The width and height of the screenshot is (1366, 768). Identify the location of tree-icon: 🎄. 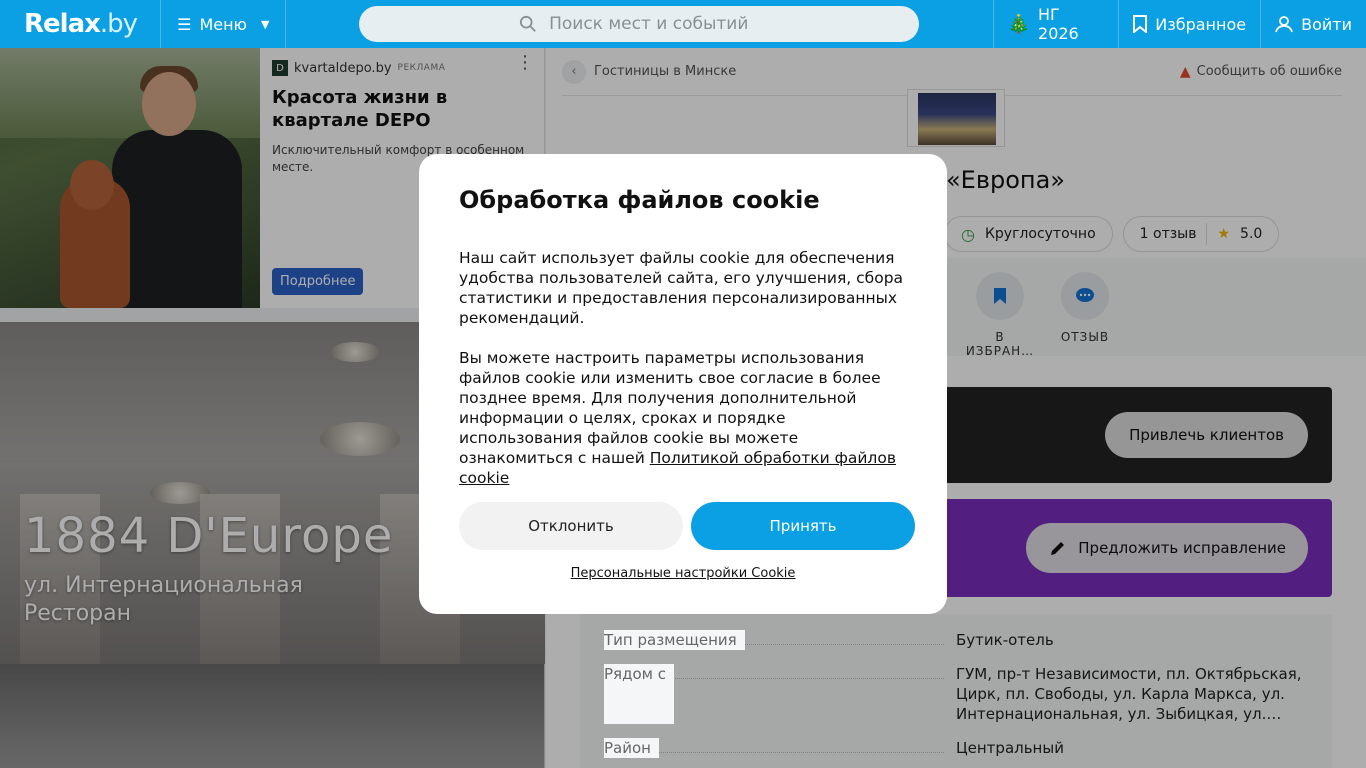
(1019, 24).